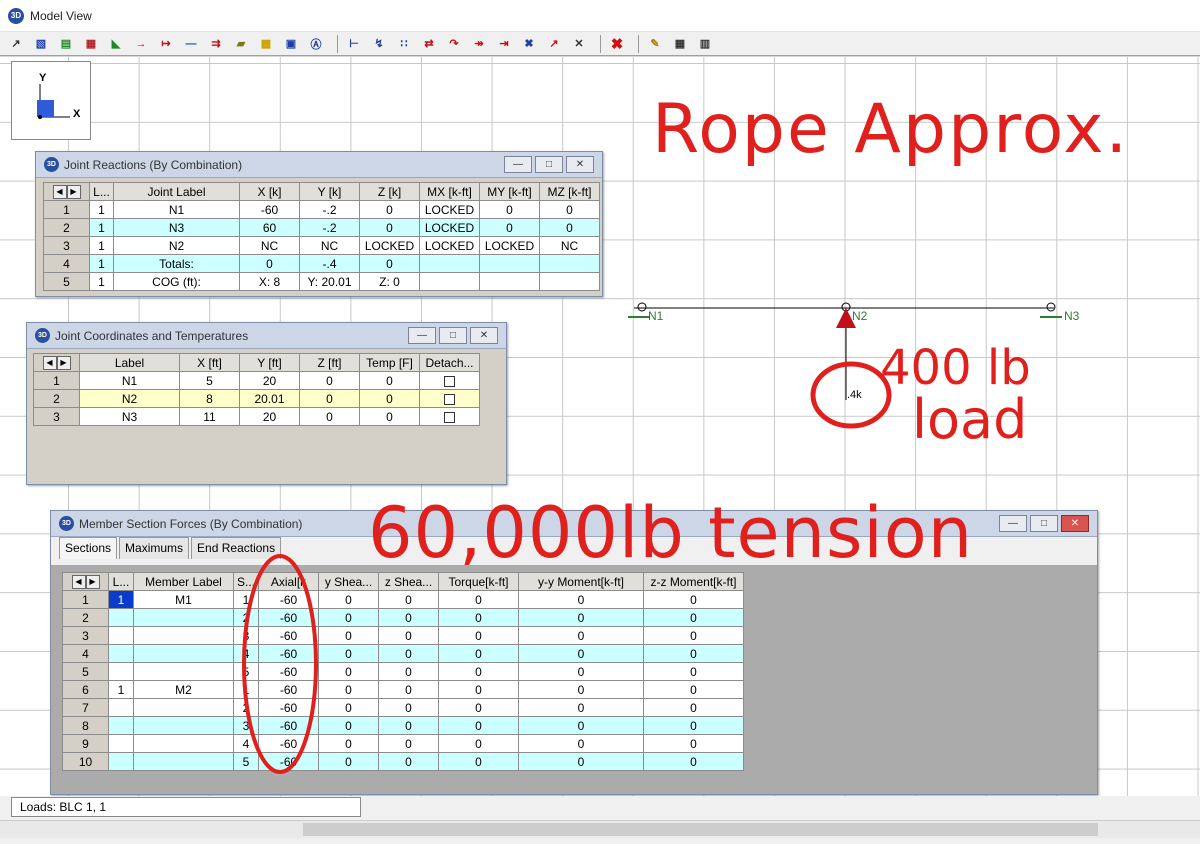 This screenshot has width=1200, height=844. What do you see at coordinates (329, 281) in the screenshot?
I see `table-cell: Y: 20.01` at bounding box center [329, 281].